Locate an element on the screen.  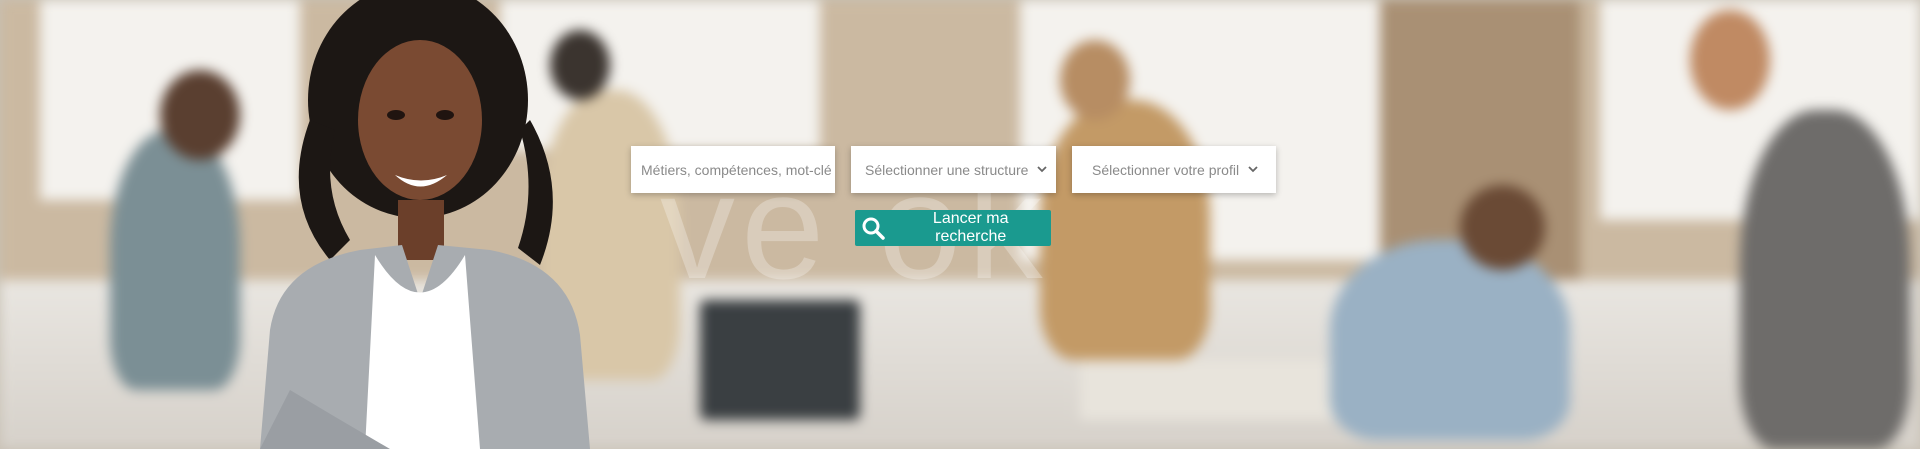
launch-search-button: Lancer ma recherche is located at coordinates (953, 228).